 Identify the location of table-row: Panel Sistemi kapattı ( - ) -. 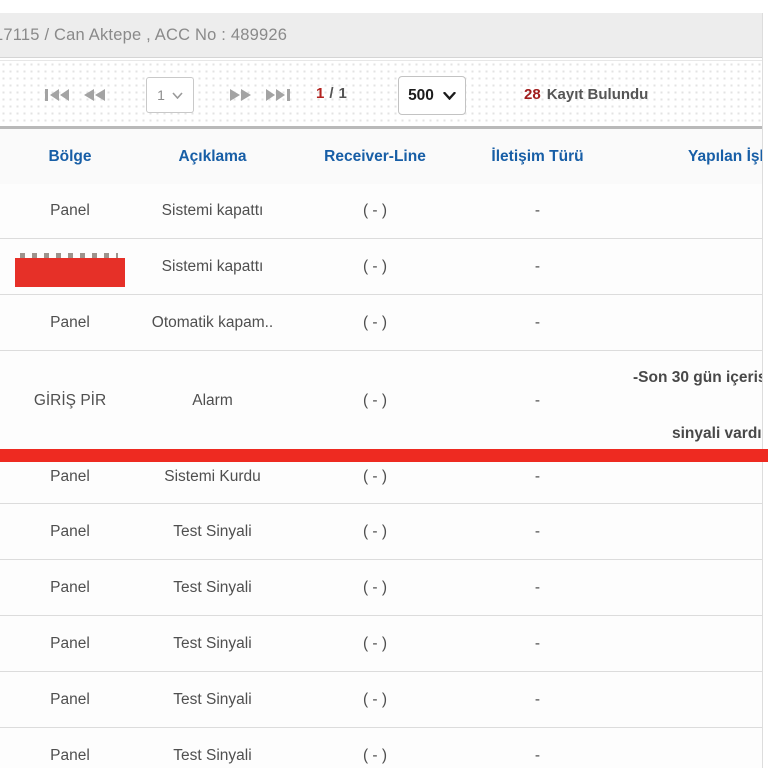
(384, 211).